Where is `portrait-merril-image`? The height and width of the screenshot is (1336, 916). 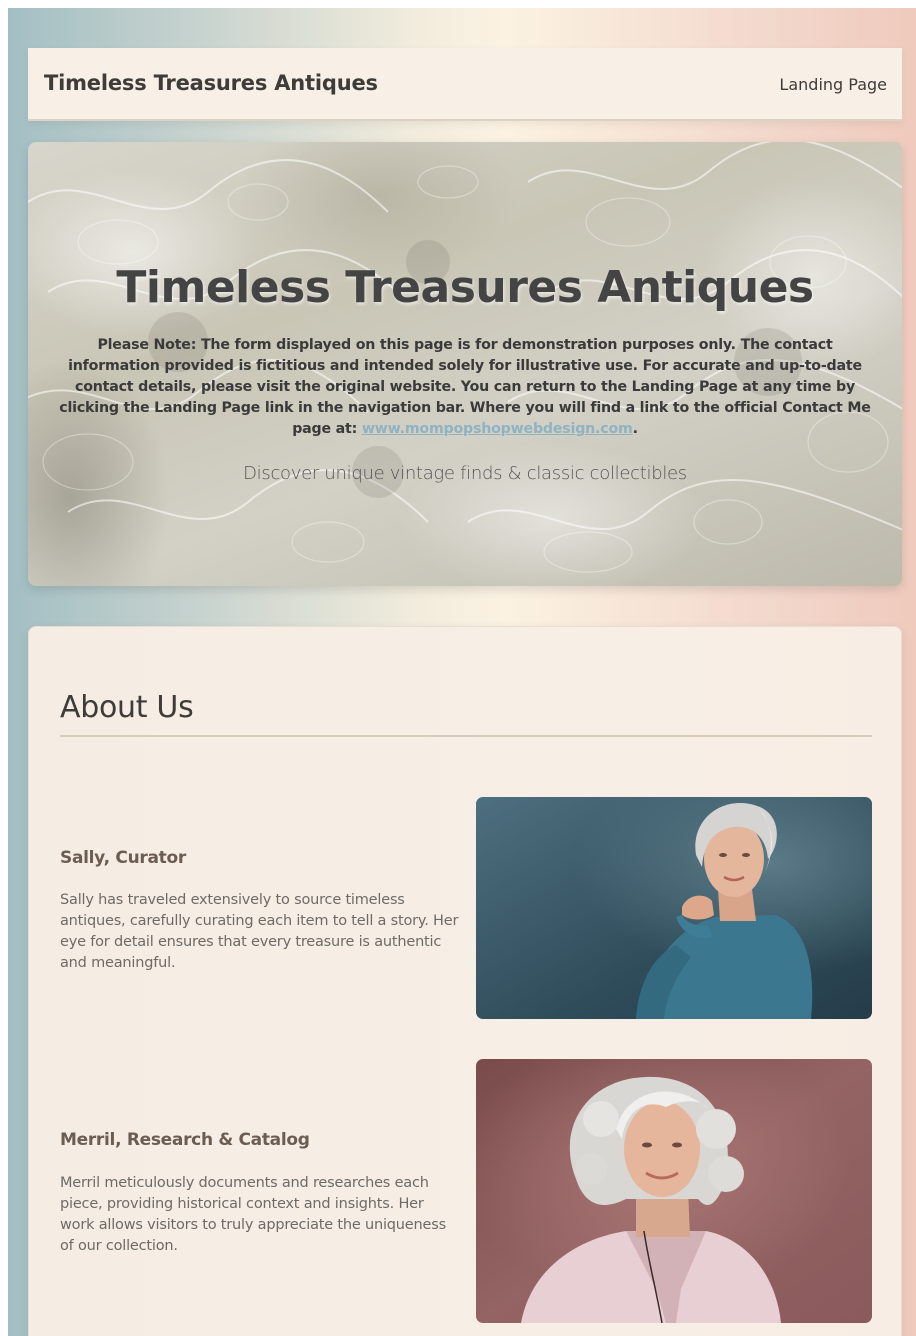 portrait-merril-image is located at coordinates (674, 1191).